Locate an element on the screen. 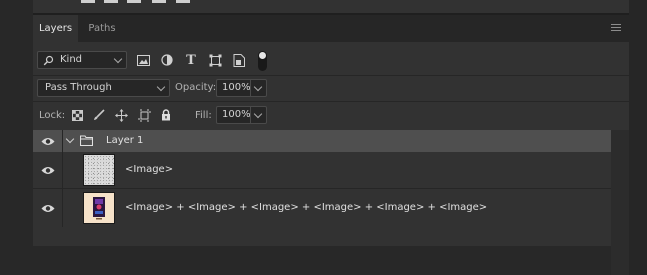  opacity-value: 100% is located at coordinates (236, 87).